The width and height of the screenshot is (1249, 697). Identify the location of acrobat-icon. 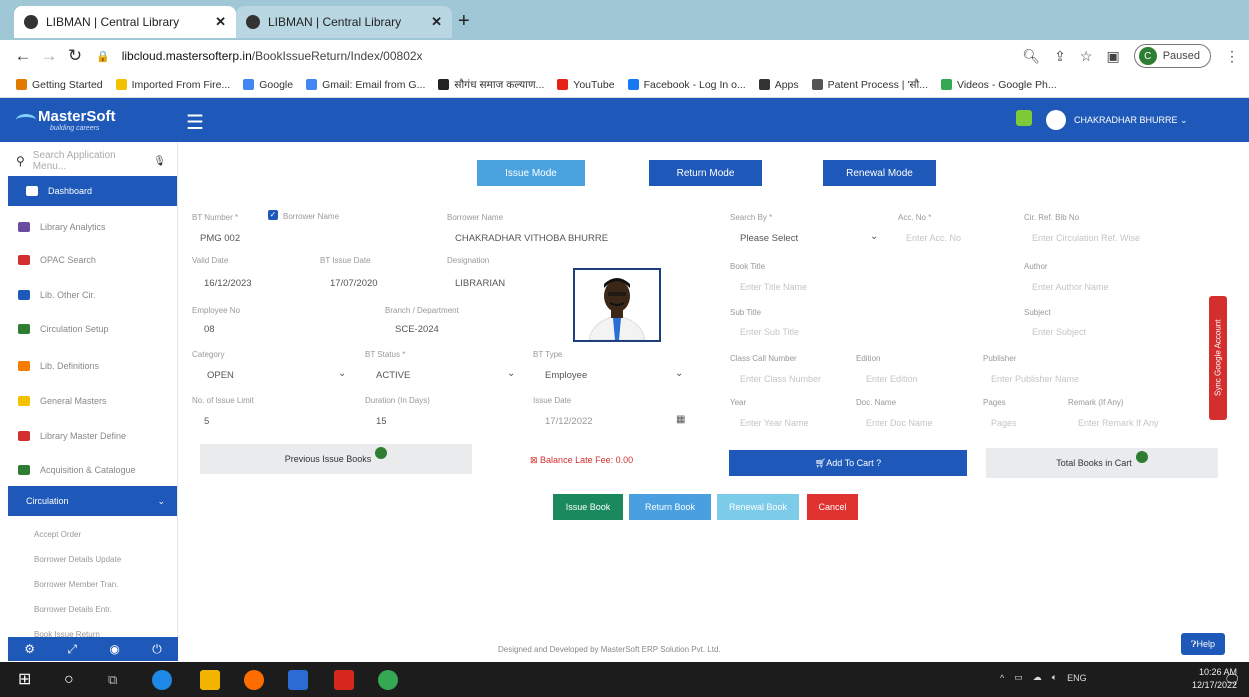
(344, 680).